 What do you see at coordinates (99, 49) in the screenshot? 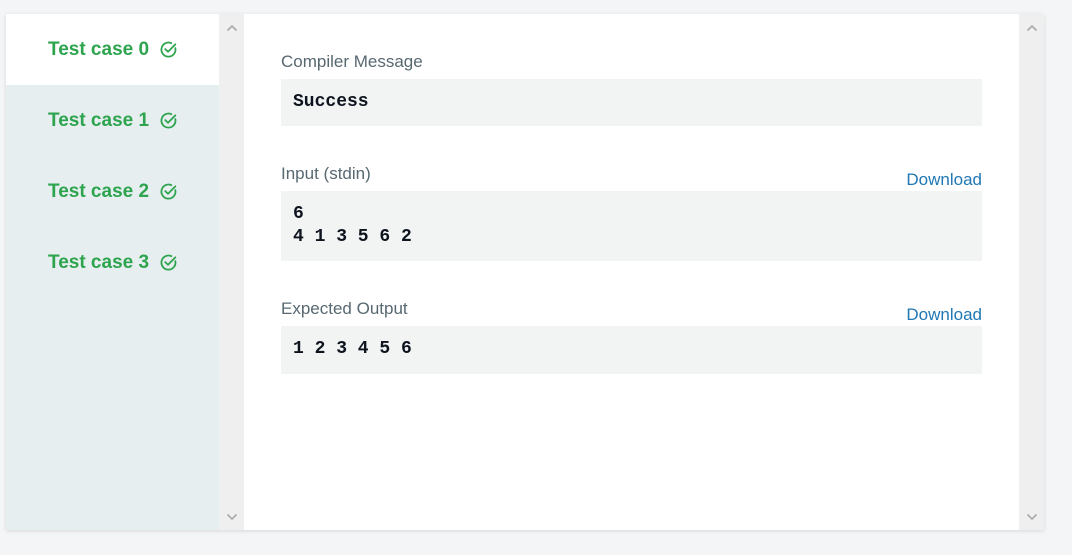
I see `test-case-label: Test case 0` at bounding box center [99, 49].